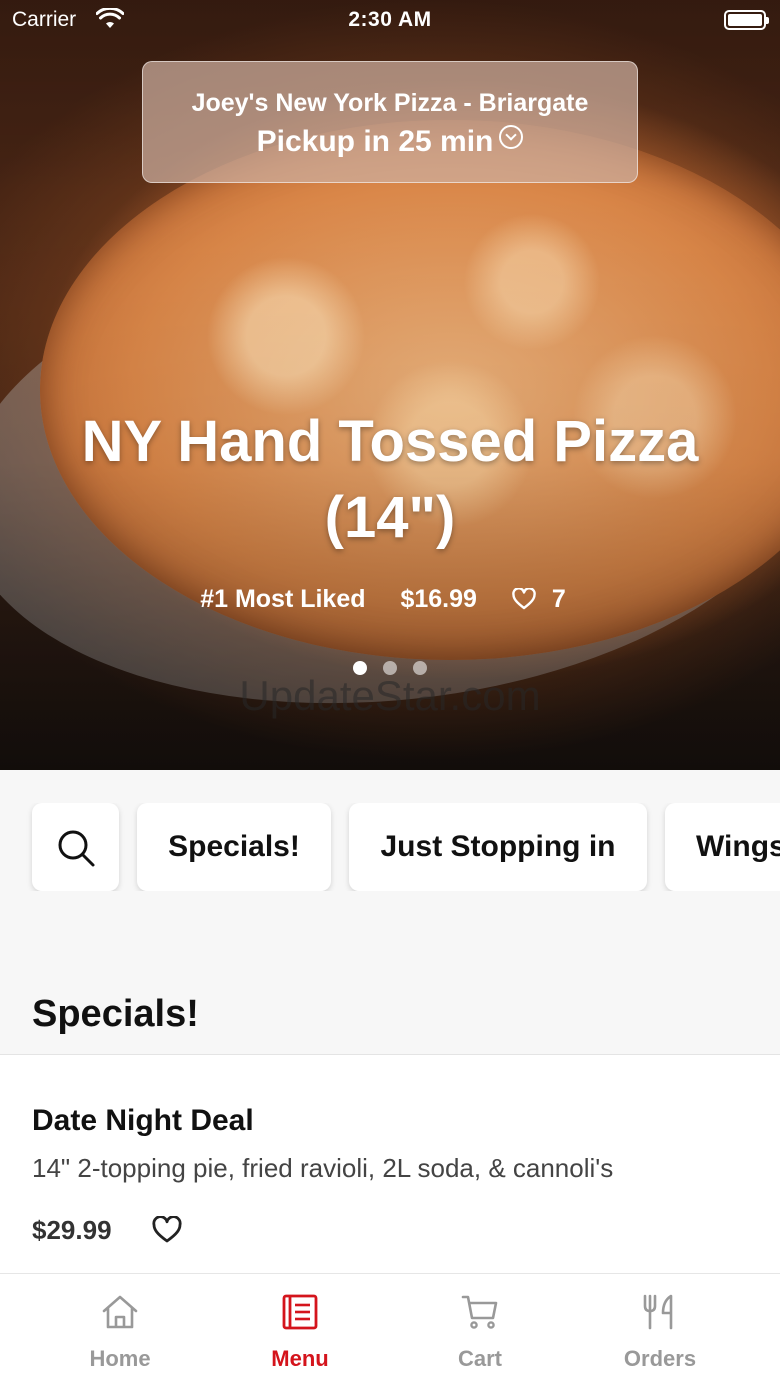 The width and height of the screenshot is (780, 1387). What do you see at coordinates (120, 1312) in the screenshot?
I see `home-icon` at bounding box center [120, 1312].